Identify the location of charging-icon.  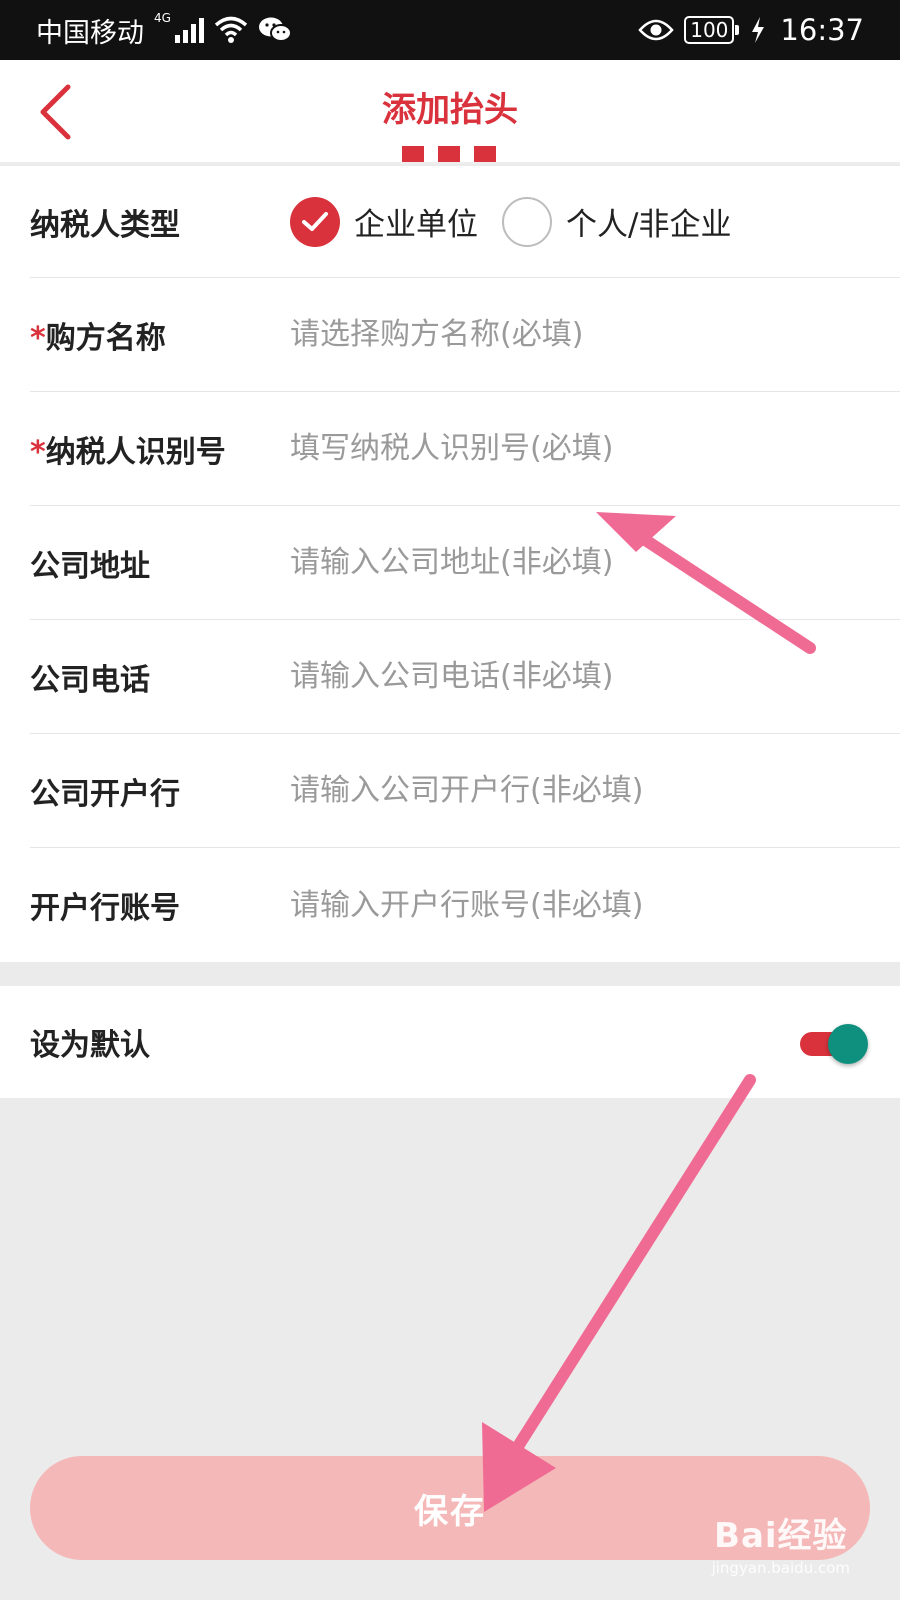
(758, 30).